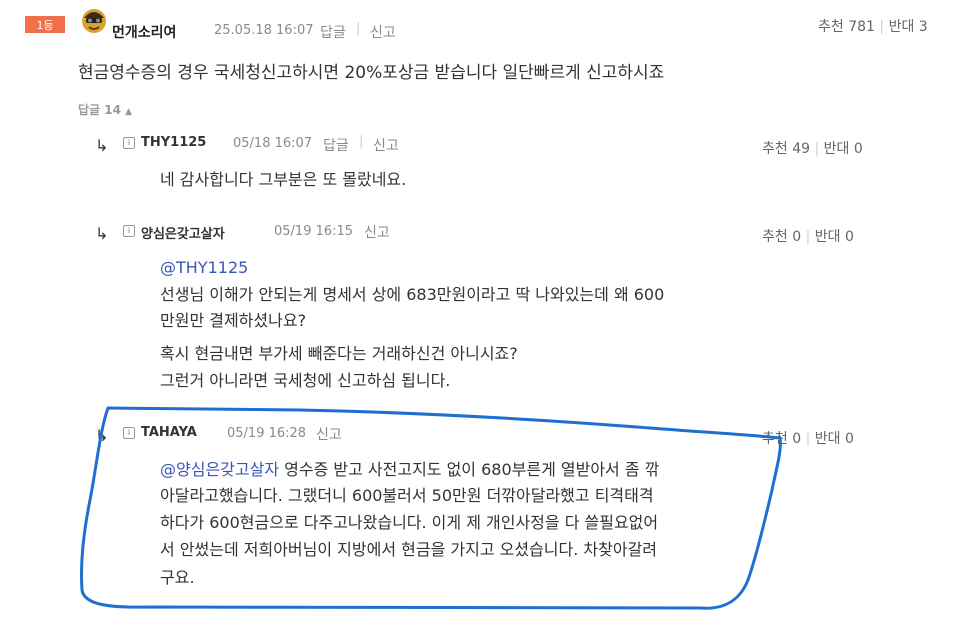 Image resolution: width=978 pixels, height=621 pixels. Describe the element at coordinates (407, 495) in the screenshot. I see `reply-text-line: 아달라고했습니다. 그랬더니 600불러서 50만원 더깎아달라했고 티격태격` at that location.